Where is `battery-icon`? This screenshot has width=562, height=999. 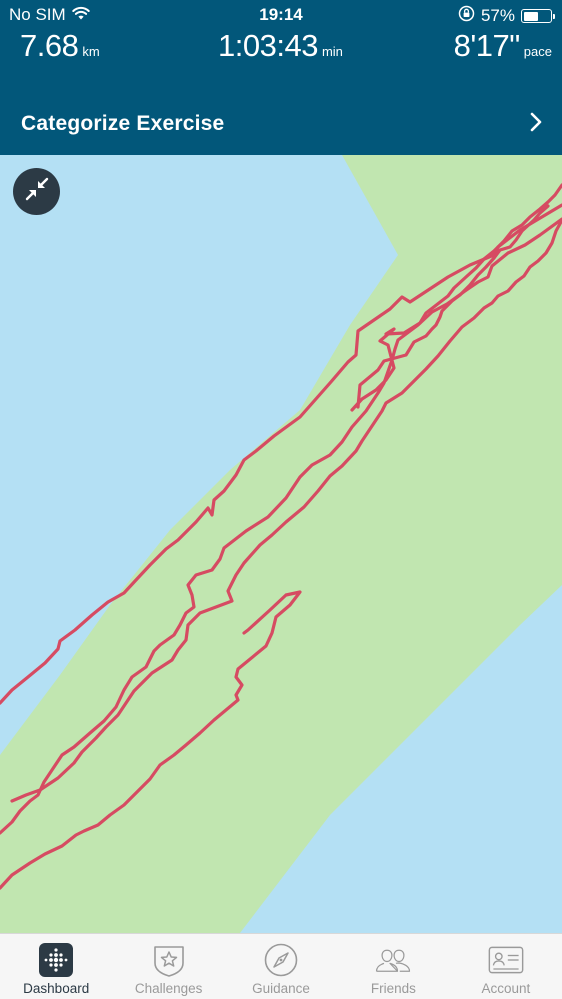
battery-icon is located at coordinates (538, 16).